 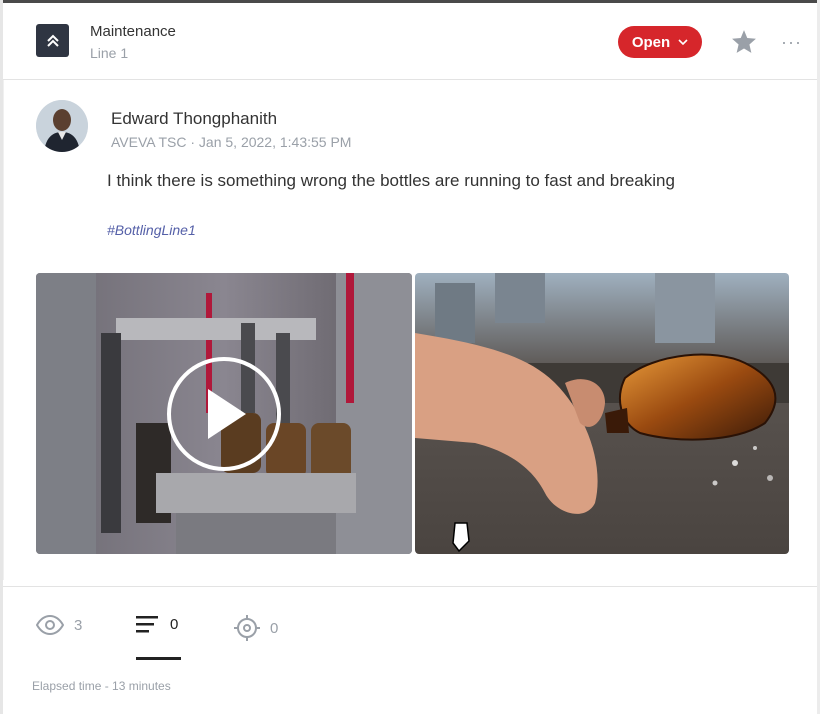 What do you see at coordinates (410, 41) in the screenshot?
I see `post-header: Maintenance Line 1 Open ···` at bounding box center [410, 41].